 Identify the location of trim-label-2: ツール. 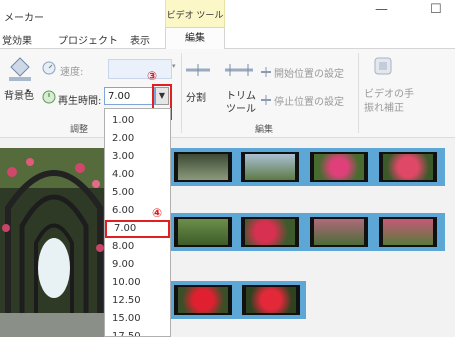
(241, 107).